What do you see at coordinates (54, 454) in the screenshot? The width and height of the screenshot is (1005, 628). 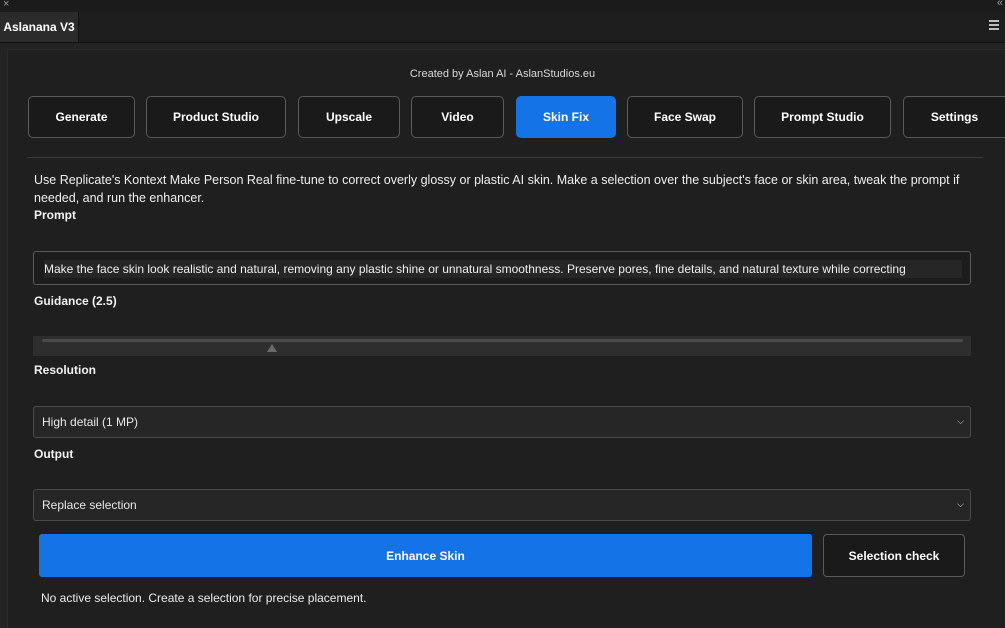 I see `output-label: Output` at bounding box center [54, 454].